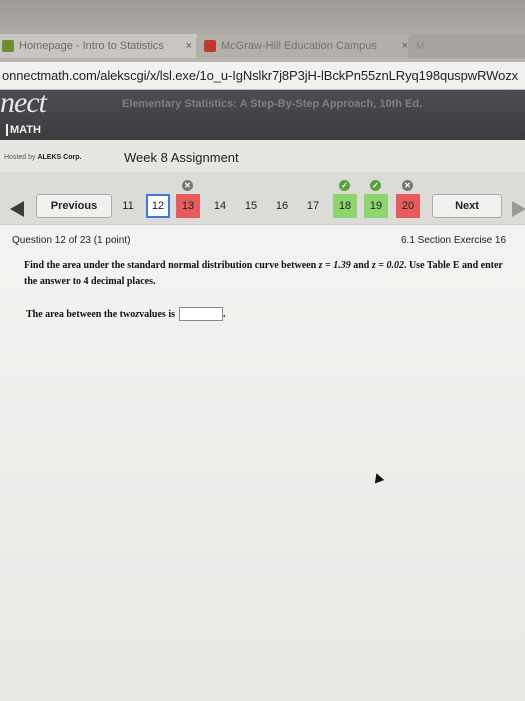 The width and height of the screenshot is (525, 701). I want to click on answer-input, so click(201, 314).